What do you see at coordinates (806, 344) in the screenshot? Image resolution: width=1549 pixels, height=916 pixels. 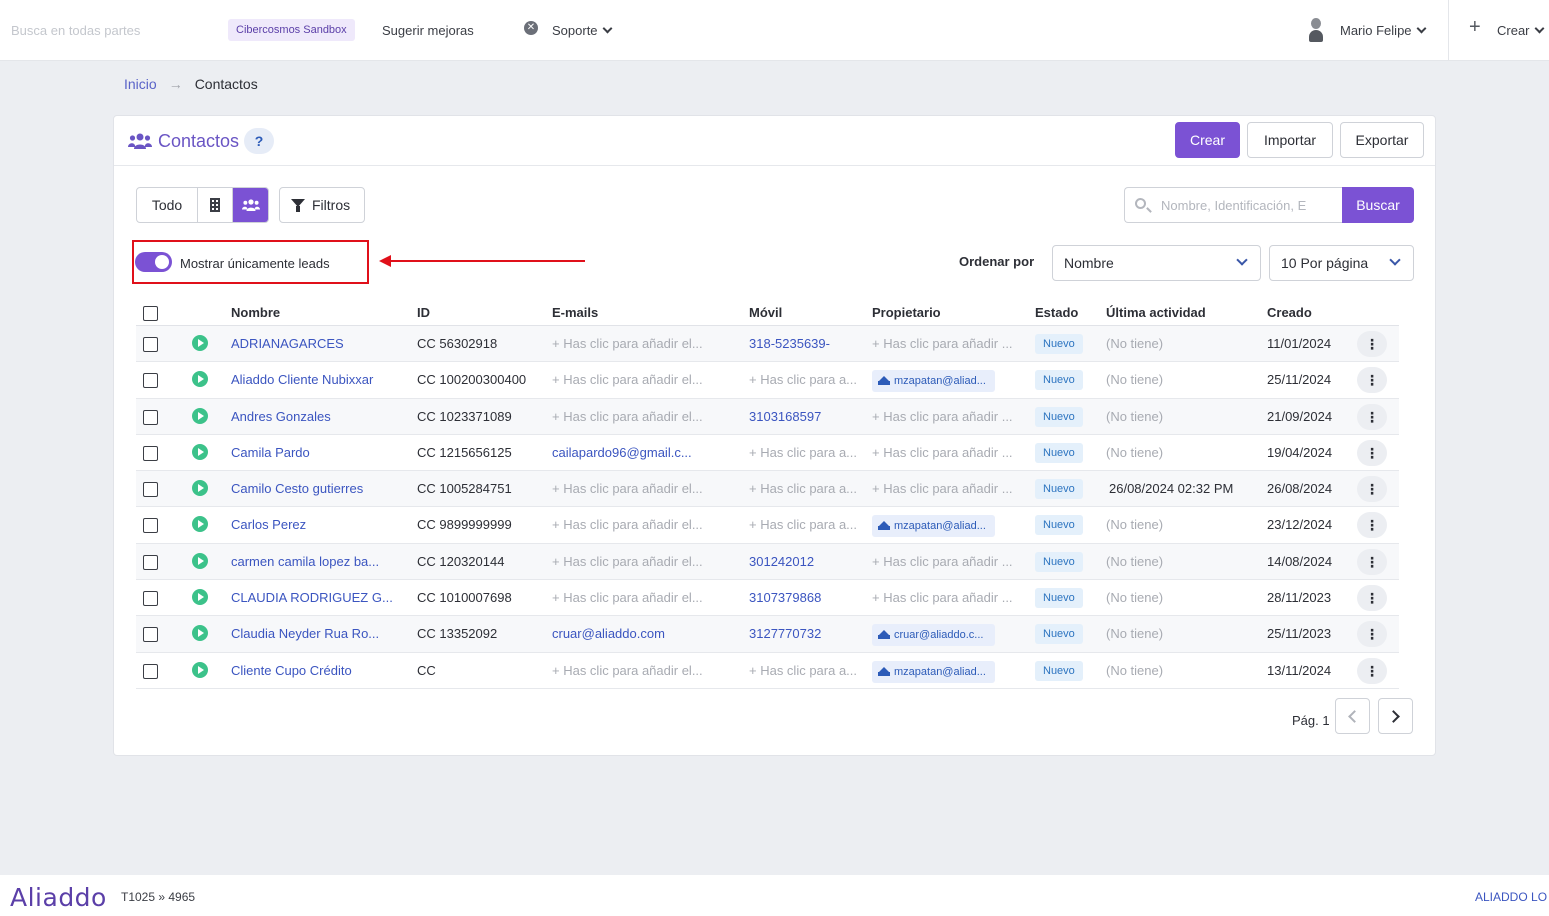 I see `mobile-cell: 318-5235639-` at bounding box center [806, 344].